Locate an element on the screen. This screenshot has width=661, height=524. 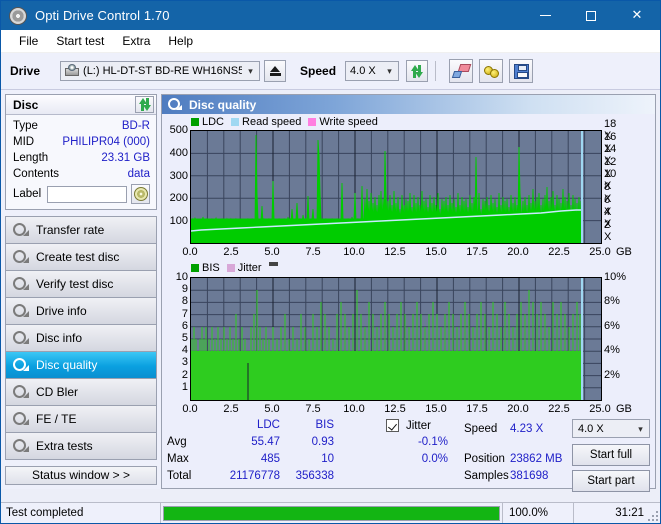
jitter-checkbox is located at coordinates (392, 425).